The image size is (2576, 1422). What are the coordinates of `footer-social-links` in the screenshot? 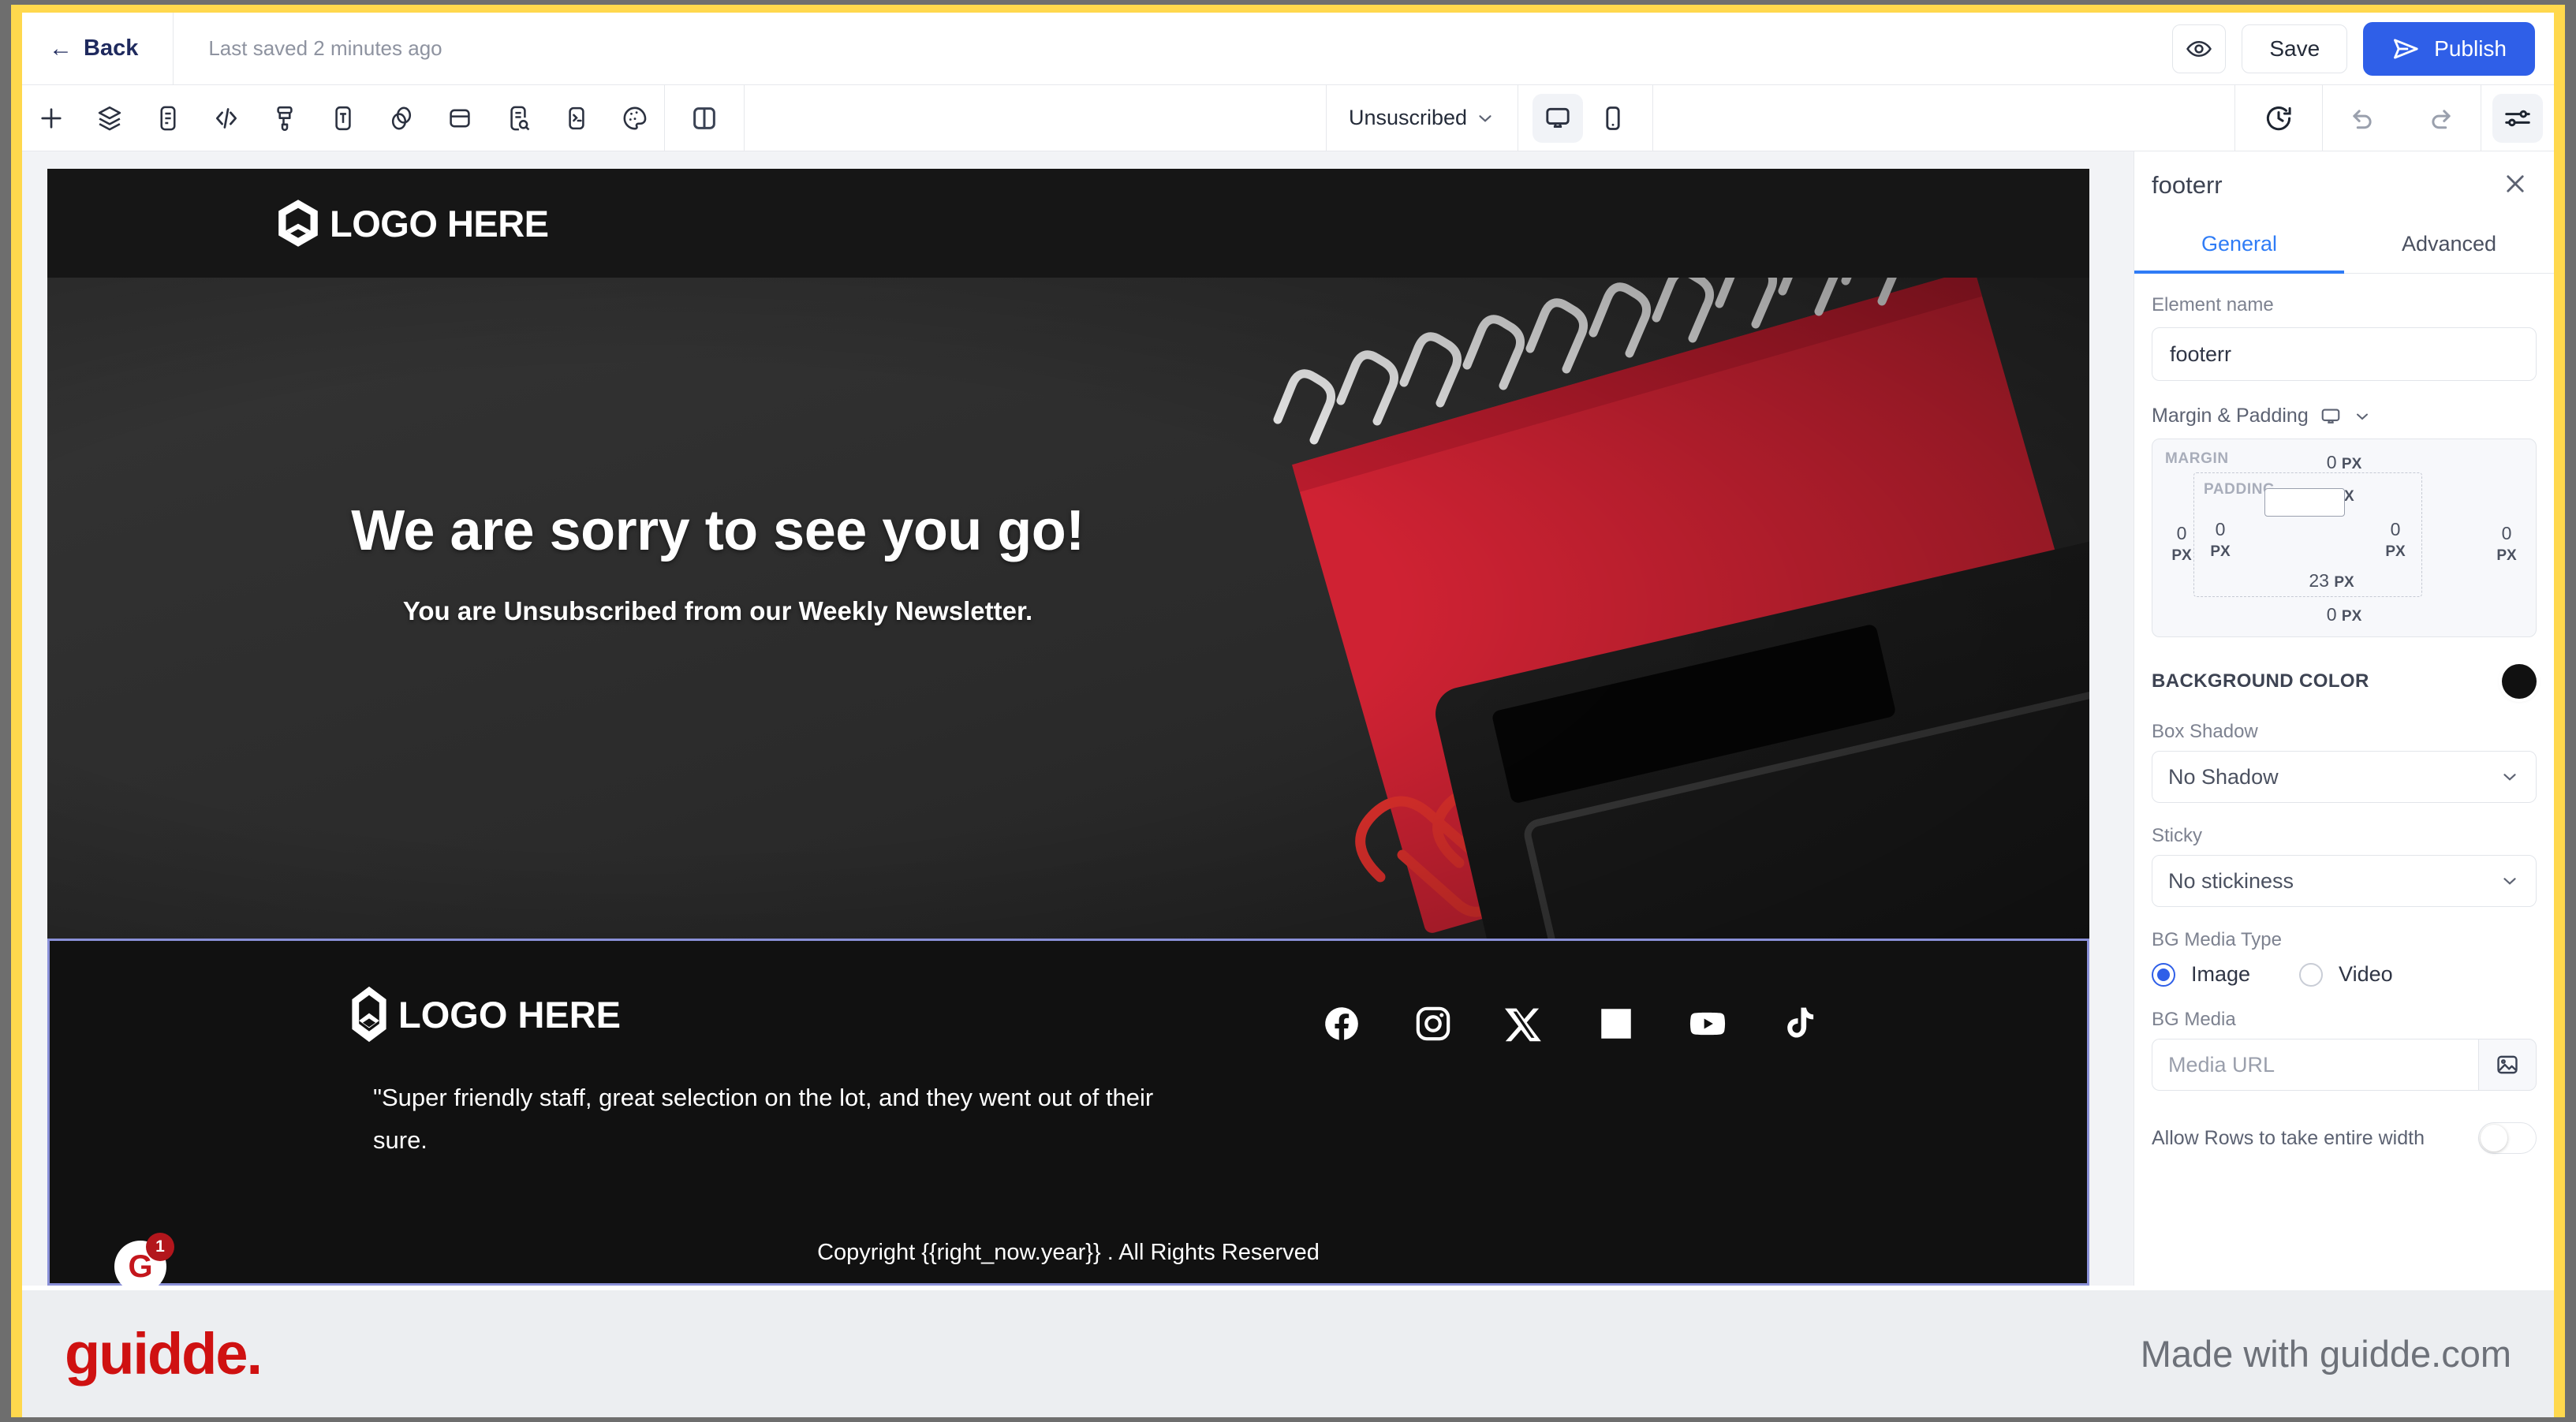 It's located at (1570, 1014).